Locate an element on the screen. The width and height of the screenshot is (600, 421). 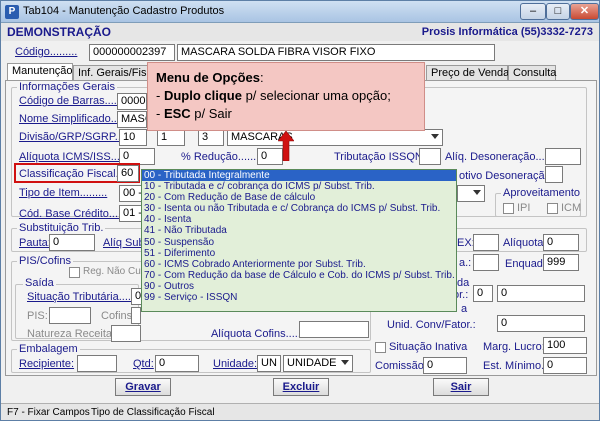
app-icon: P is located at coordinates (12, 12).